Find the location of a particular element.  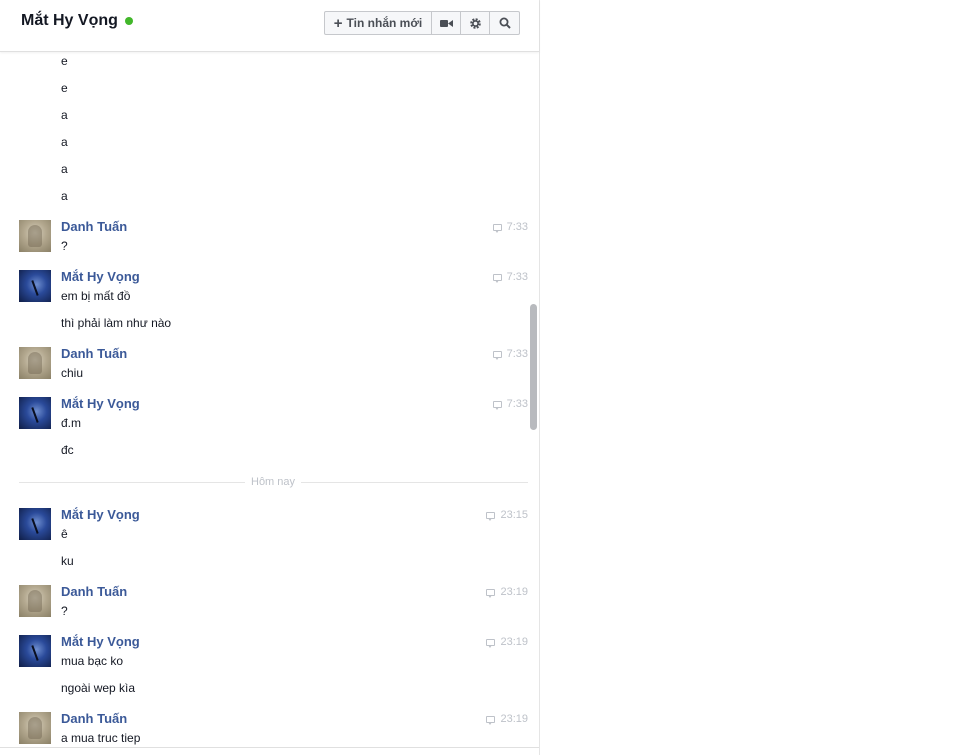

composer-top-border is located at coordinates (269, 747).